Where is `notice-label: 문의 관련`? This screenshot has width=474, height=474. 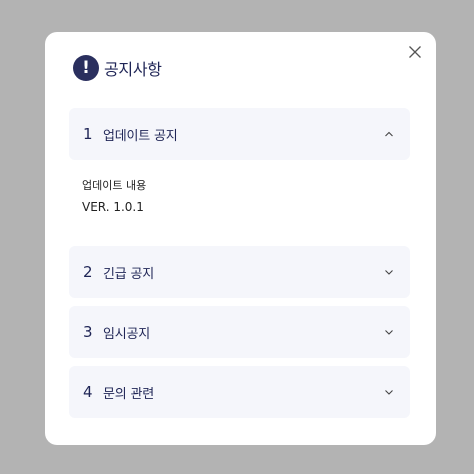
notice-label: 문의 관련 is located at coordinates (128, 394).